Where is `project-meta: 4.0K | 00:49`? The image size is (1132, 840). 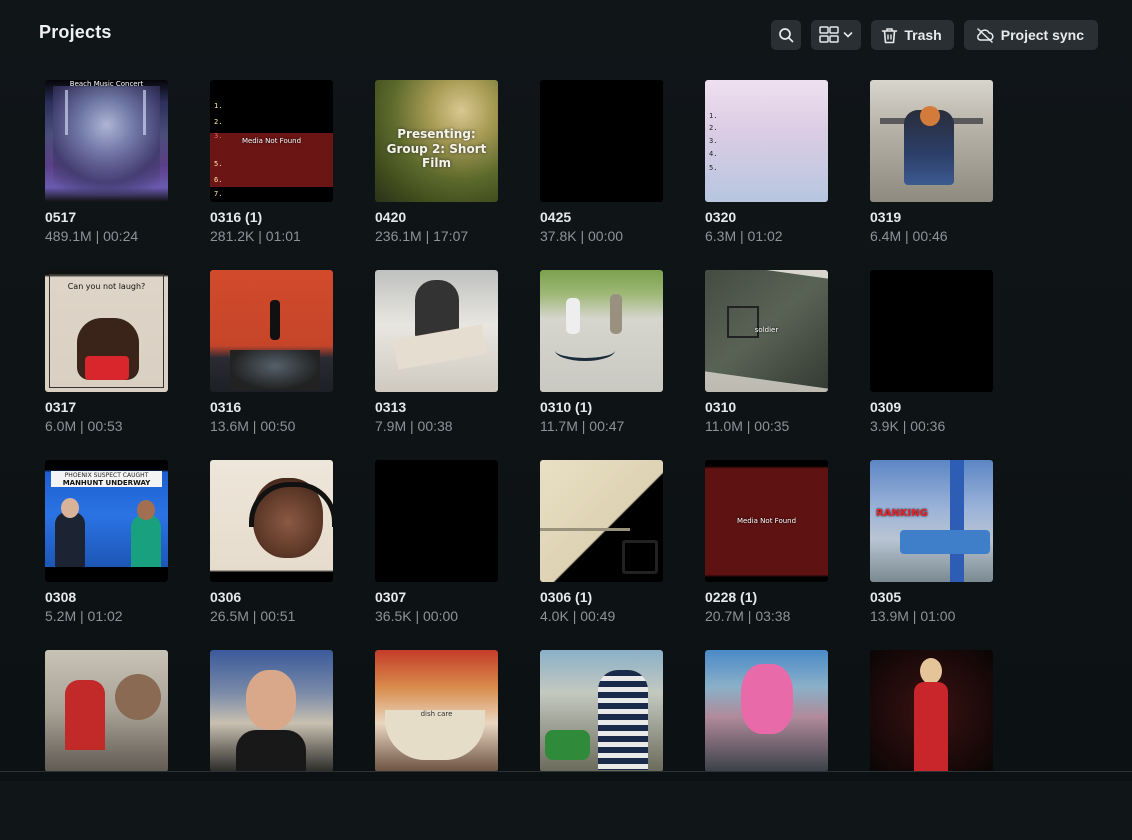 project-meta: 4.0K | 00:49 is located at coordinates (578, 616).